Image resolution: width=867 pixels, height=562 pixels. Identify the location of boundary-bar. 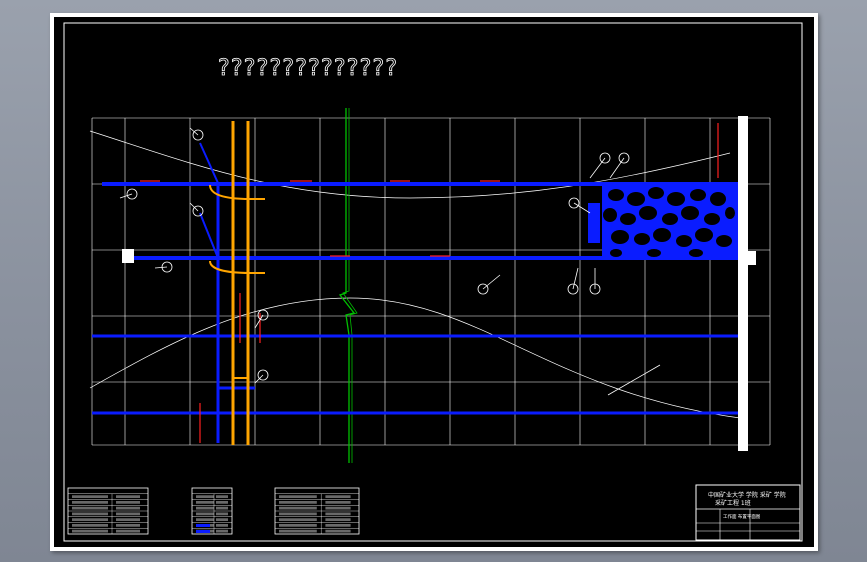
(743, 283).